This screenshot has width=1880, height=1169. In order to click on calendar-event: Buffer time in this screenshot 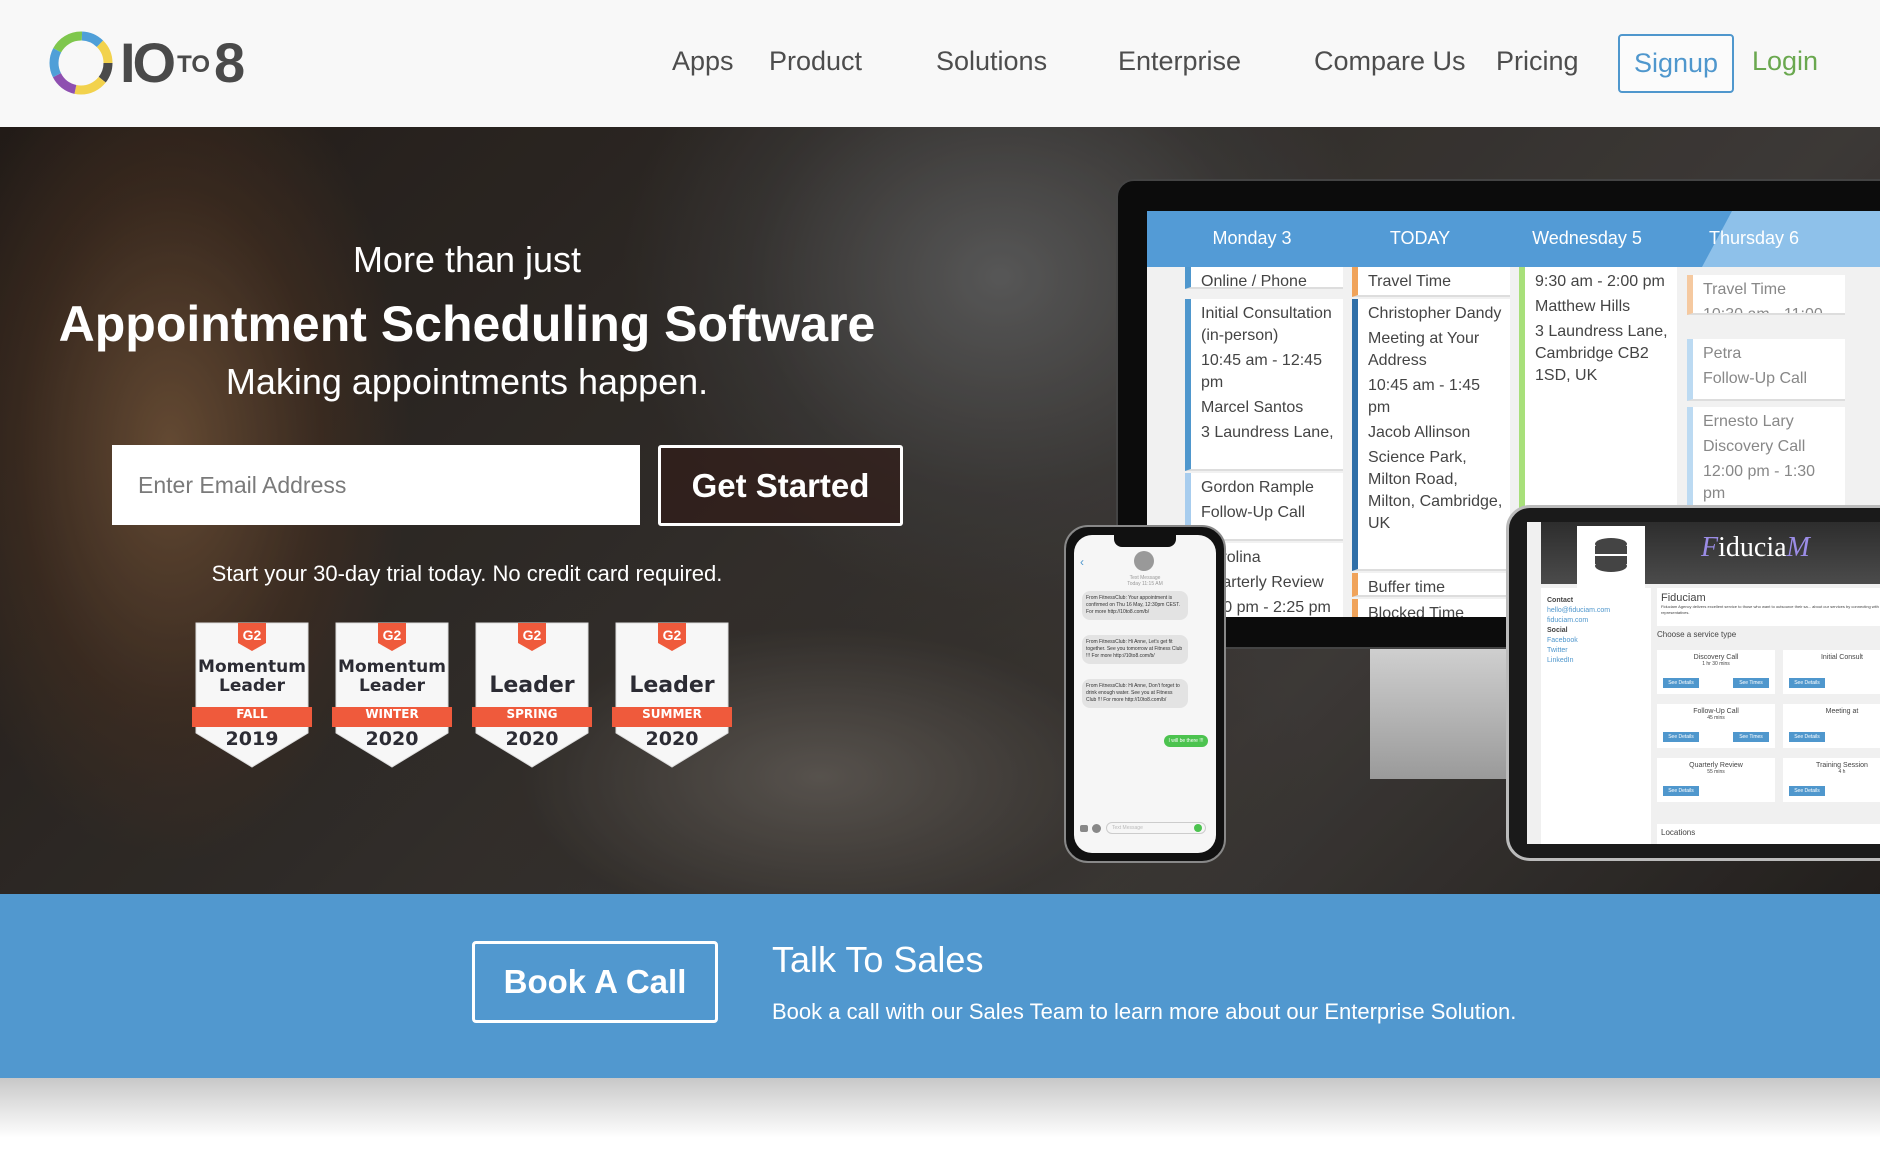, I will do `click(1431, 585)`.